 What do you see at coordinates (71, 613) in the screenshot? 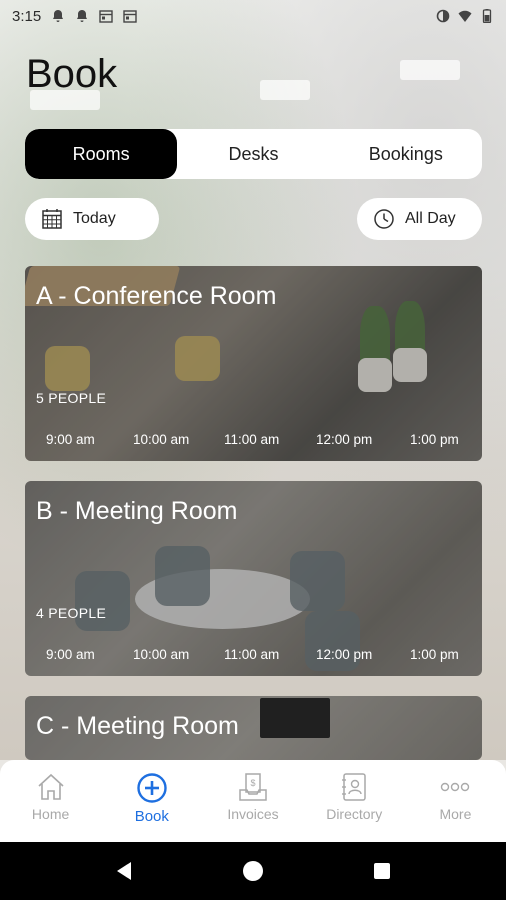
I see `room-capacity: 4 PEOPLE` at bounding box center [71, 613].